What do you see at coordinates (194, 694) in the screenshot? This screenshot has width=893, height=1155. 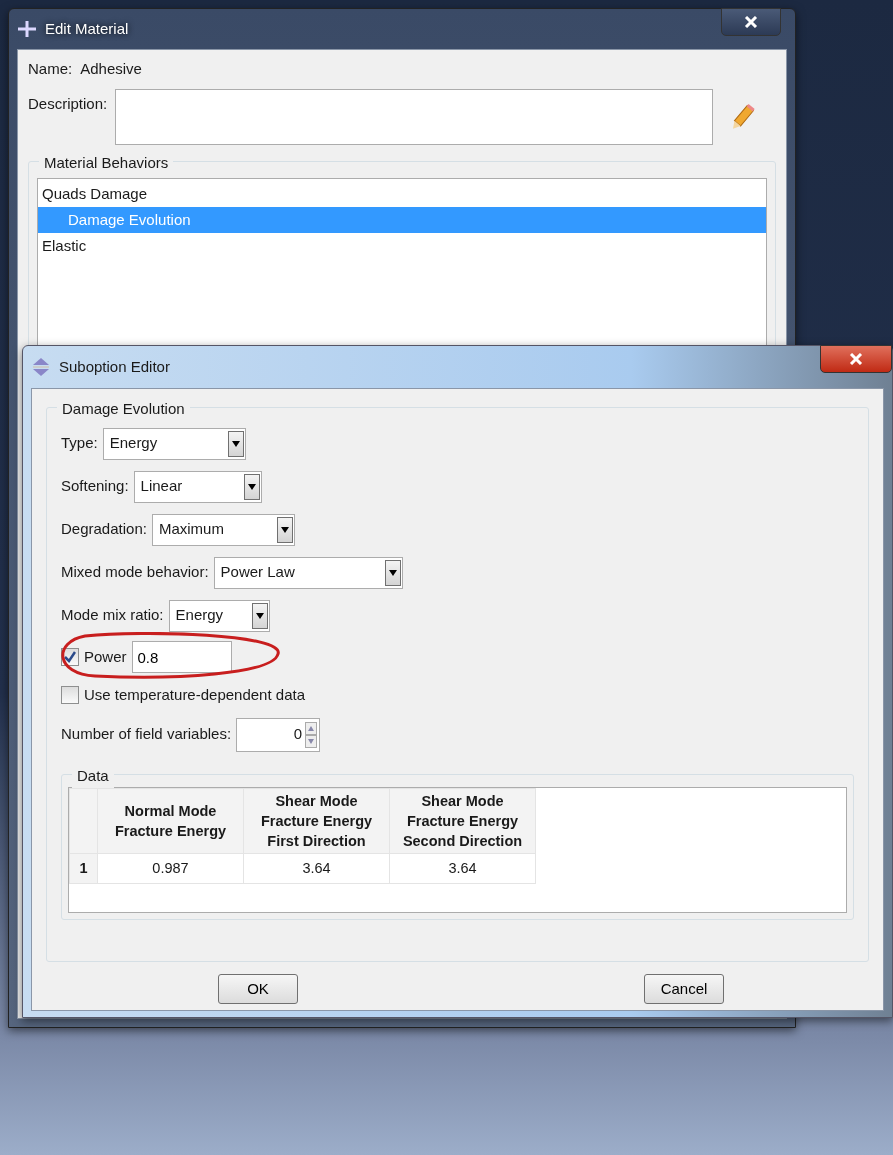 I see `checkbox-label: Use temperature-dependent data` at bounding box center [194, 694].